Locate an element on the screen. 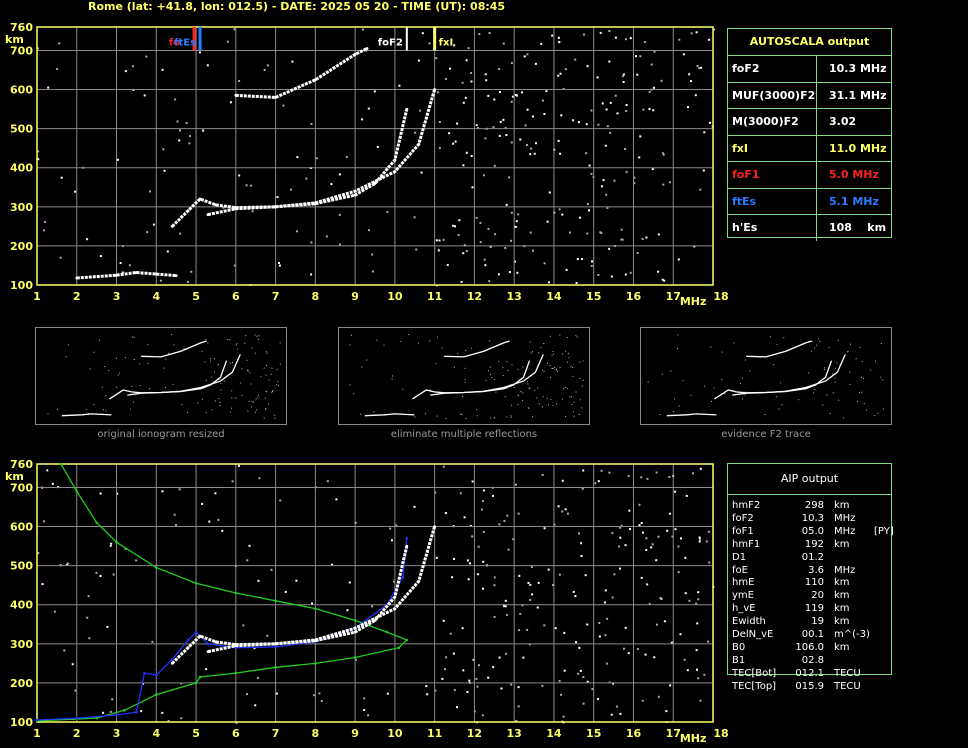 This screenshot has width=968, height=748. marker-label-fxI: fxI is located at coordinates (446, 42).